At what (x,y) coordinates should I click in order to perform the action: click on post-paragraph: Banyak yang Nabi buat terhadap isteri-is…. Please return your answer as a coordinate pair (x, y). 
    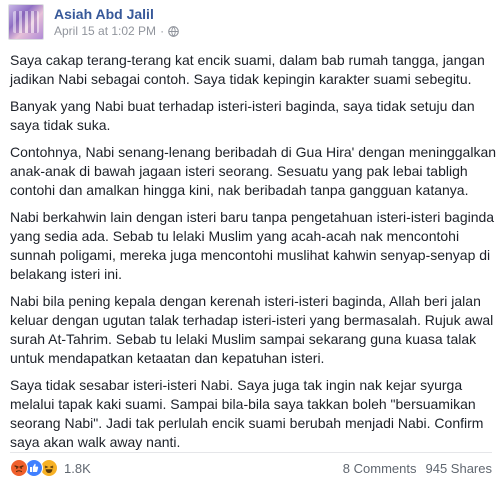
    Looking at the image, I should click on (242, 115).